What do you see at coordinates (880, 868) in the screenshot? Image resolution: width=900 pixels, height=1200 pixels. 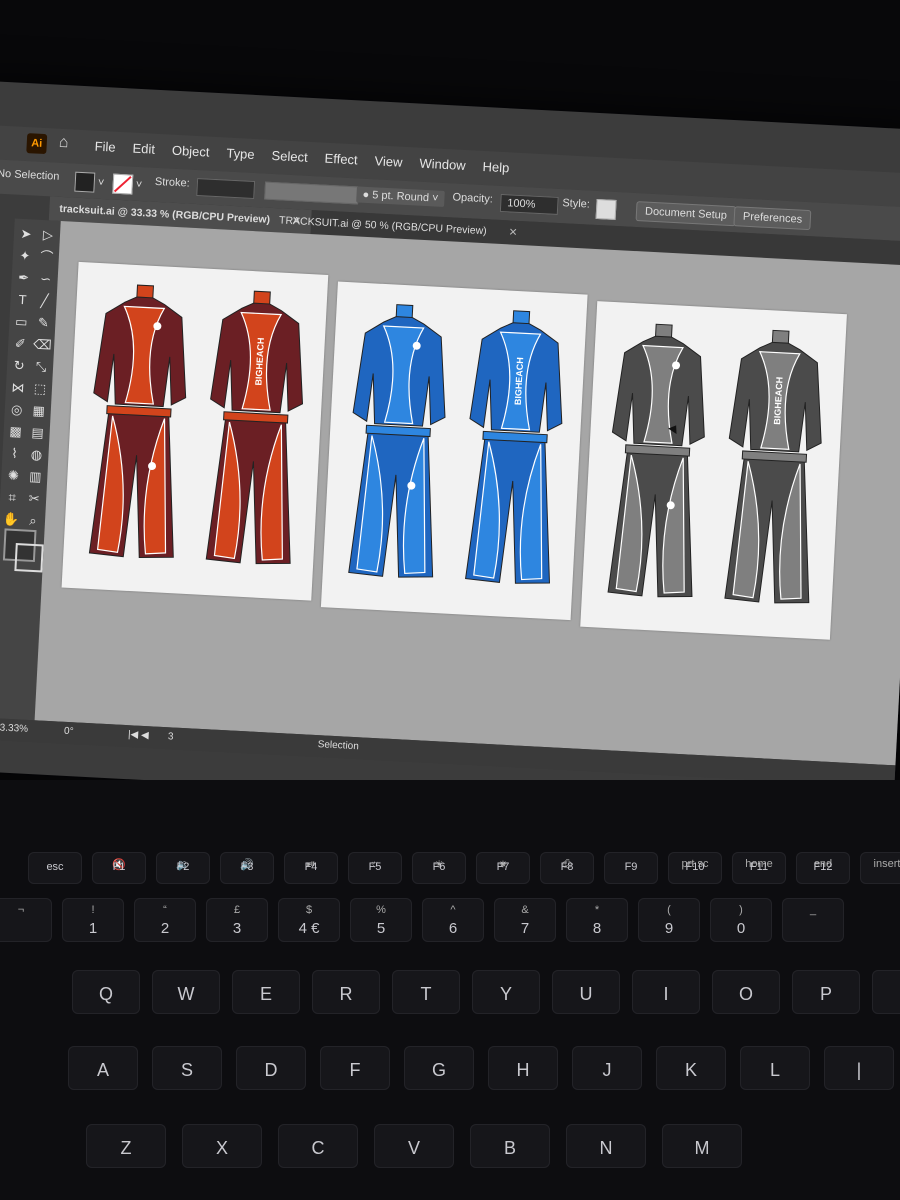 I see `function-key: insert` at bounding box center [880, 868].